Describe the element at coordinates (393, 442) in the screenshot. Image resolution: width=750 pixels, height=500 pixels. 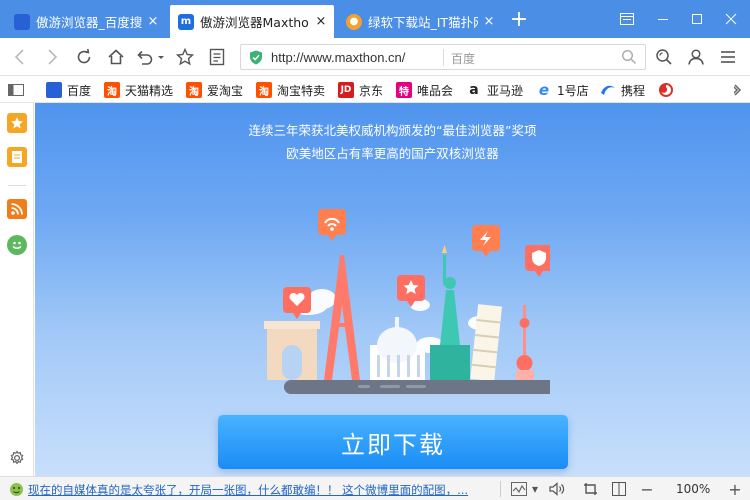
I see `download-button: 立即下载` at that location.